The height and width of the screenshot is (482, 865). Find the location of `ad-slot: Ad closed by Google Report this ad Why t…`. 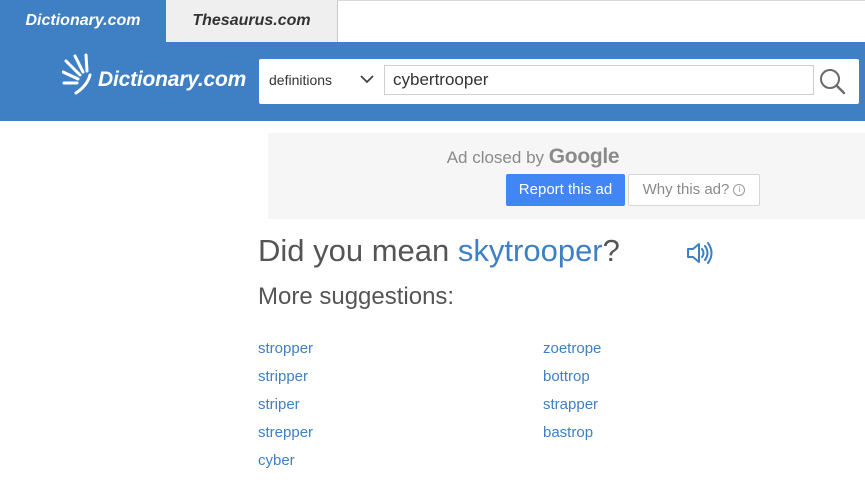

ad-slot: Ad closed by Google Report this ad Why t… is located at coordinates (566, 176).